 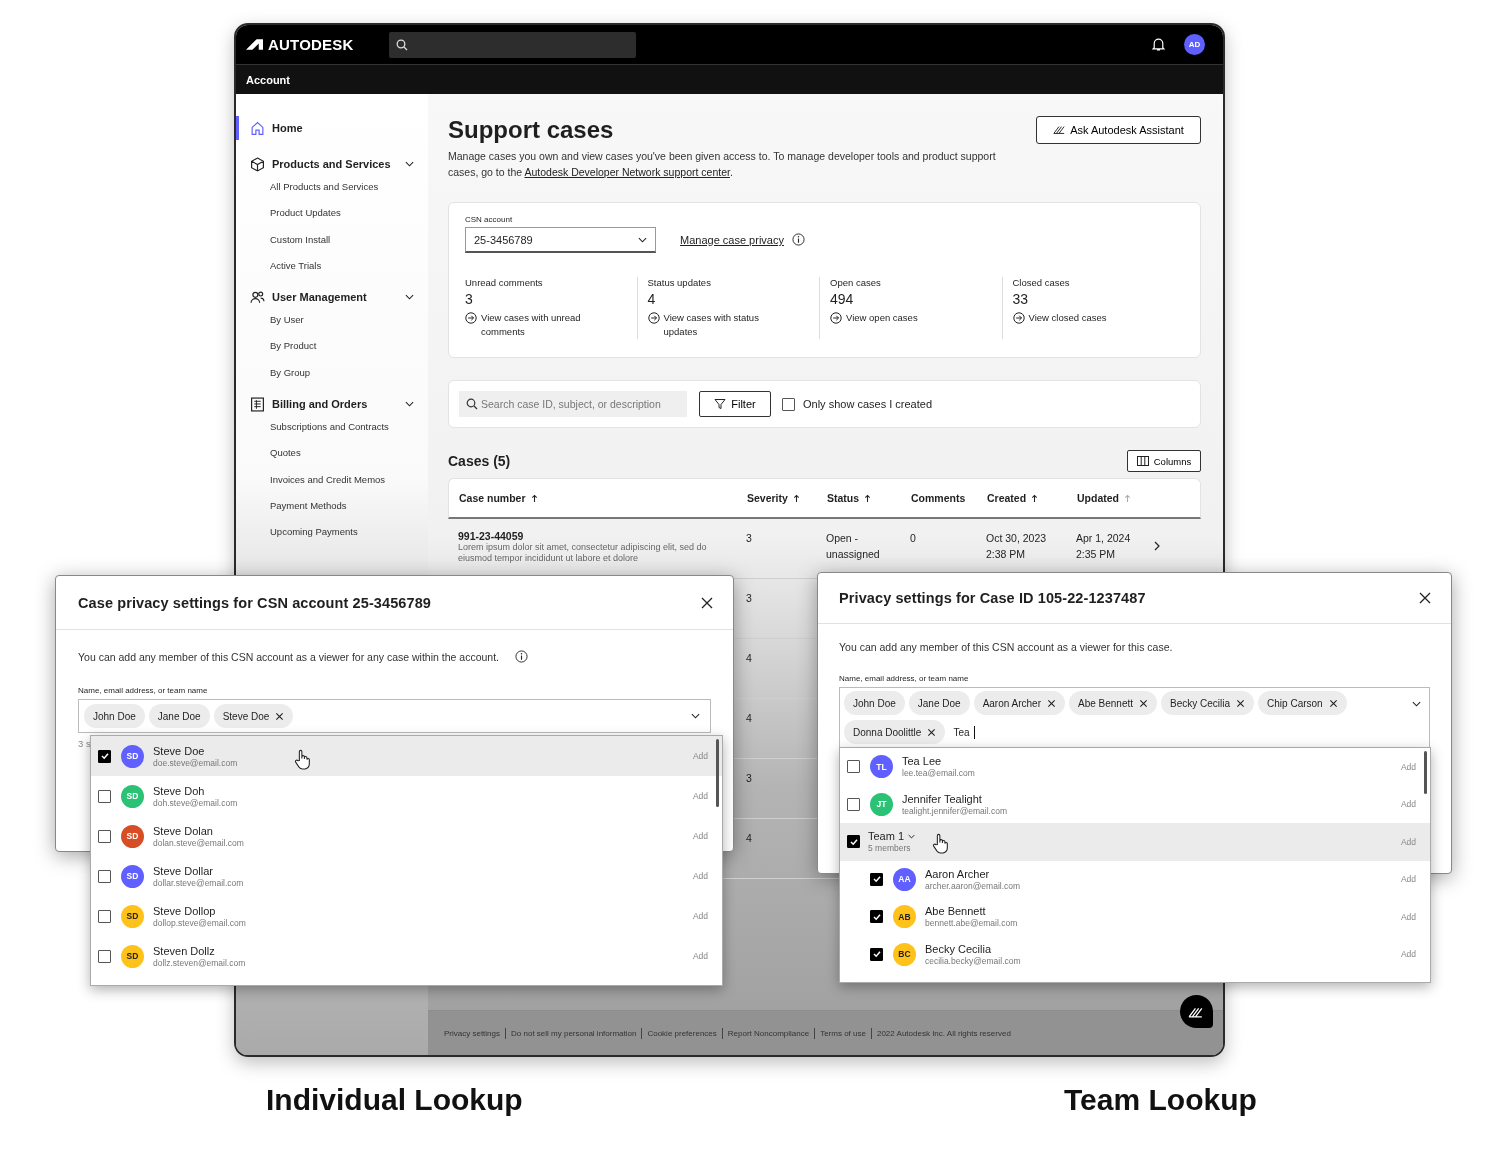 What do you see at coordinates (1194, 44) in the screenshot?
I see `avatar: AD` at bounding box center [1194, 44].